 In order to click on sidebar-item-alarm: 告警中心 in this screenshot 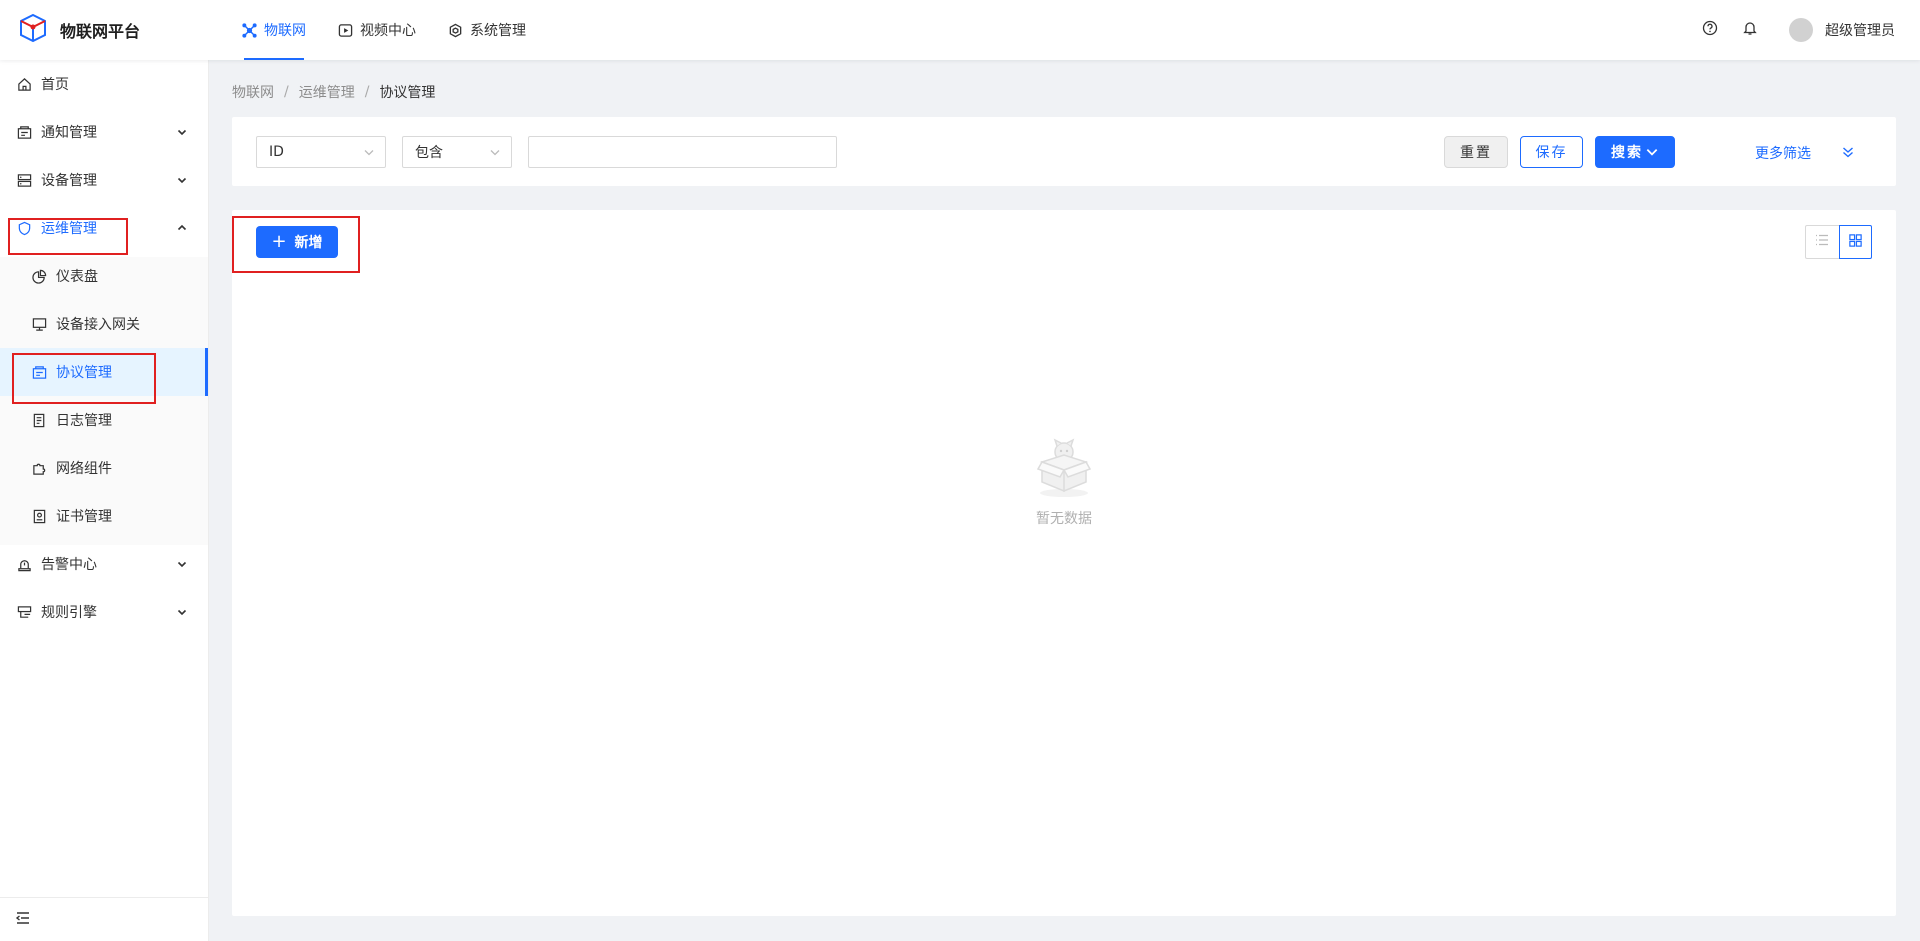, I will do `click(104, 564)`.